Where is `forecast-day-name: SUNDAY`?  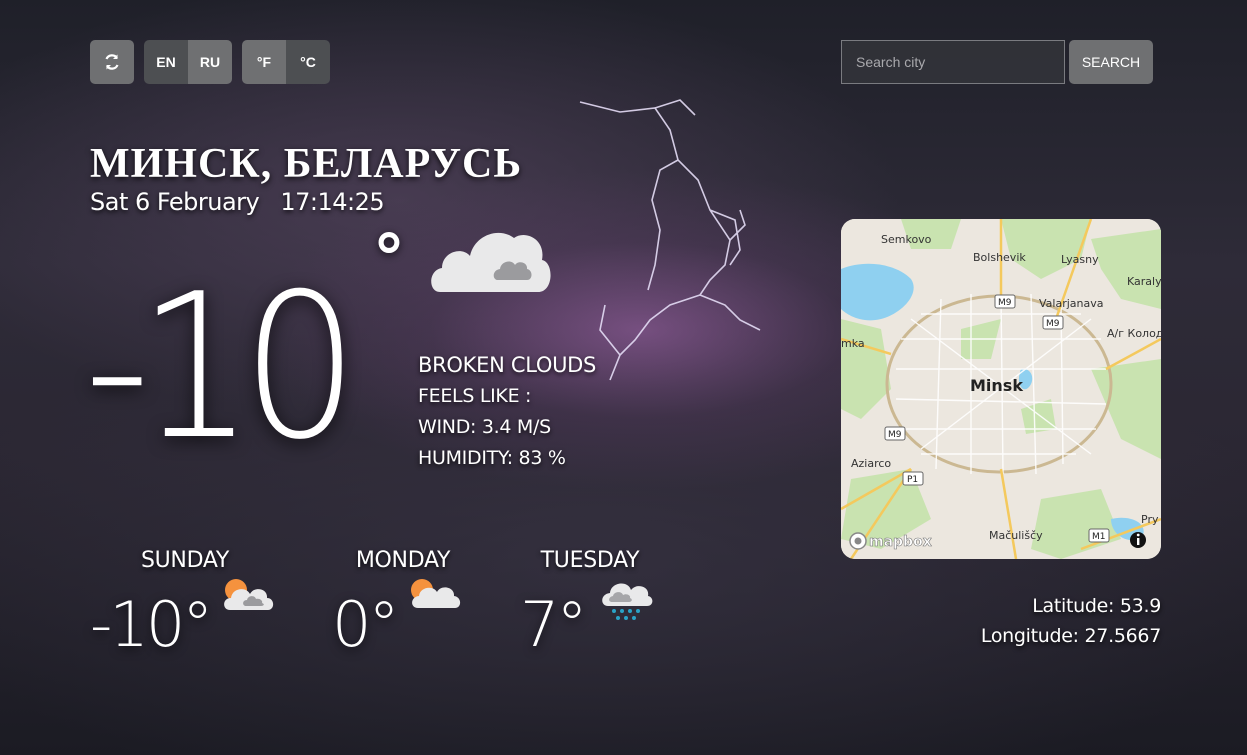
forecast-day-name: SUNDAY is located at coordinates (185, 560).